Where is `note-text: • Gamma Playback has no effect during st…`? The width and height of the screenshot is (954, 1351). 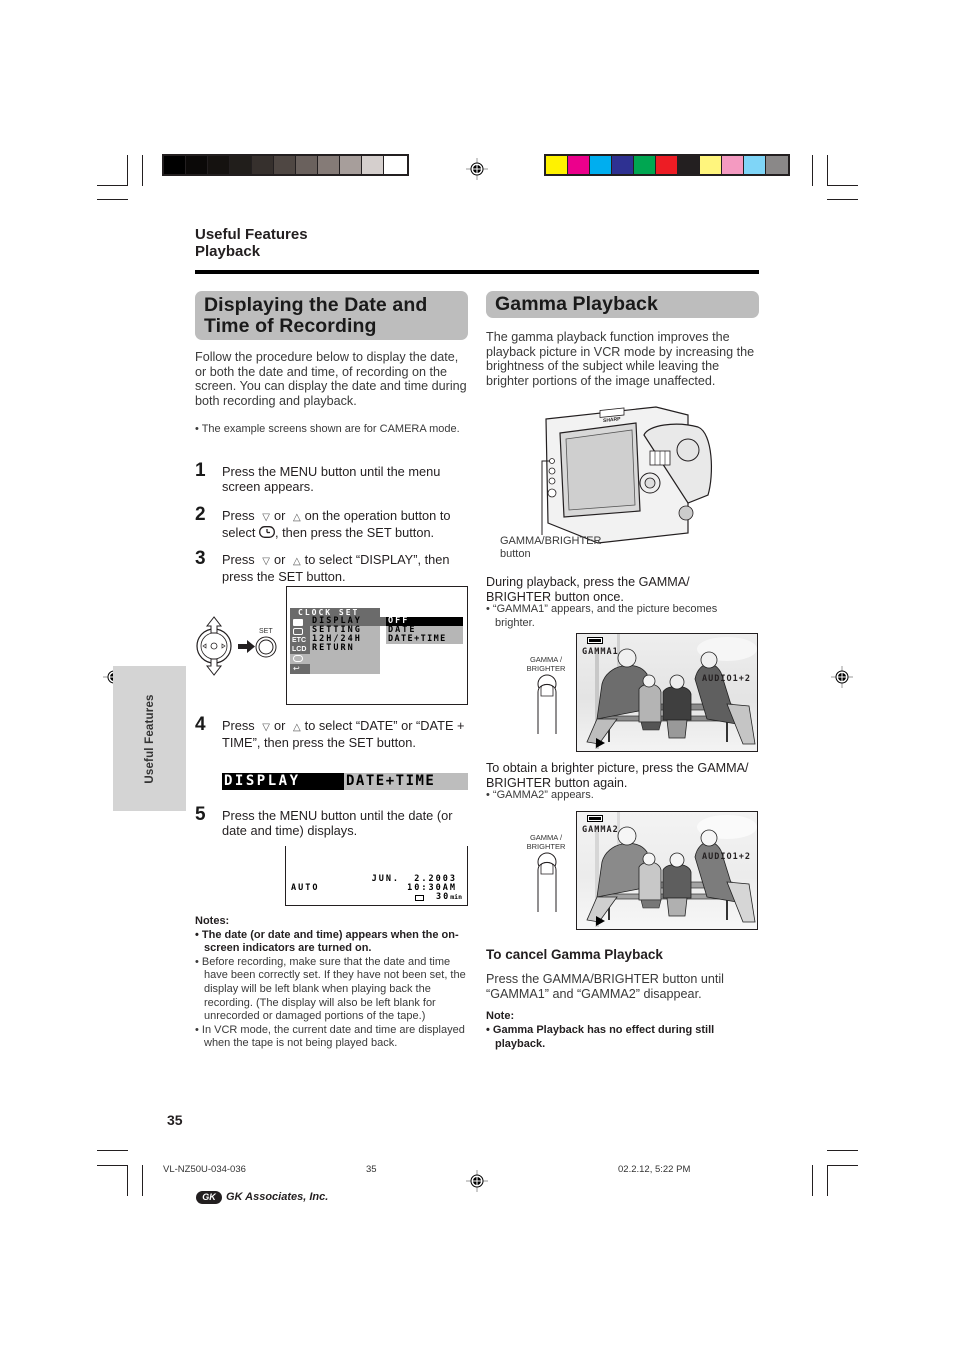
note-text: • Gamma Playback has no effect during st… is located at coordinates (600, 1037).